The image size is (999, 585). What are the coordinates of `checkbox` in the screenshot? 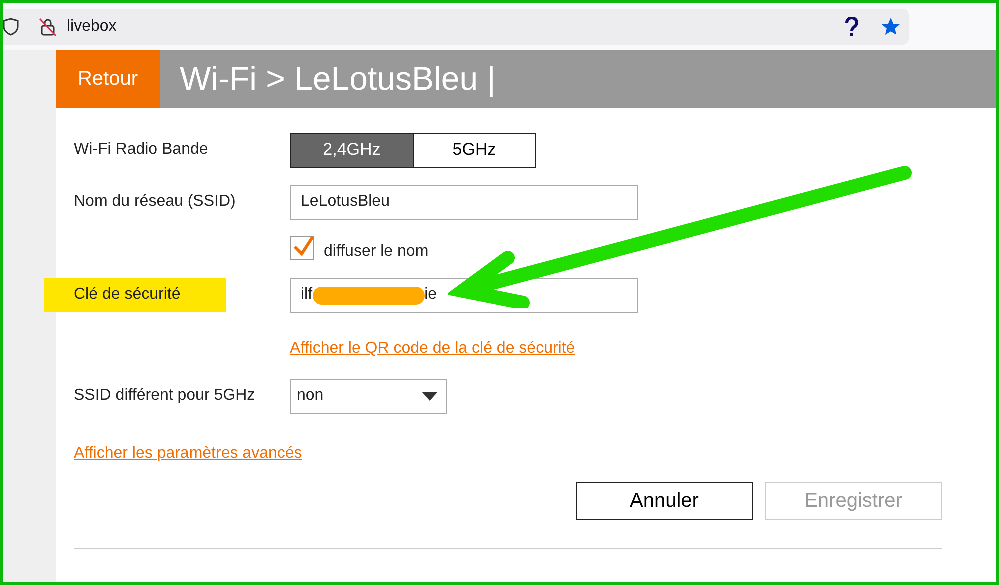 It's located at (302, 248).